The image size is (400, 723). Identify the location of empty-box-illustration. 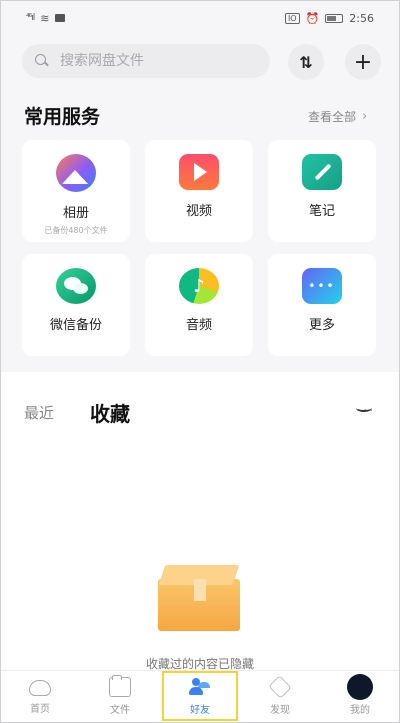
(199, 598).